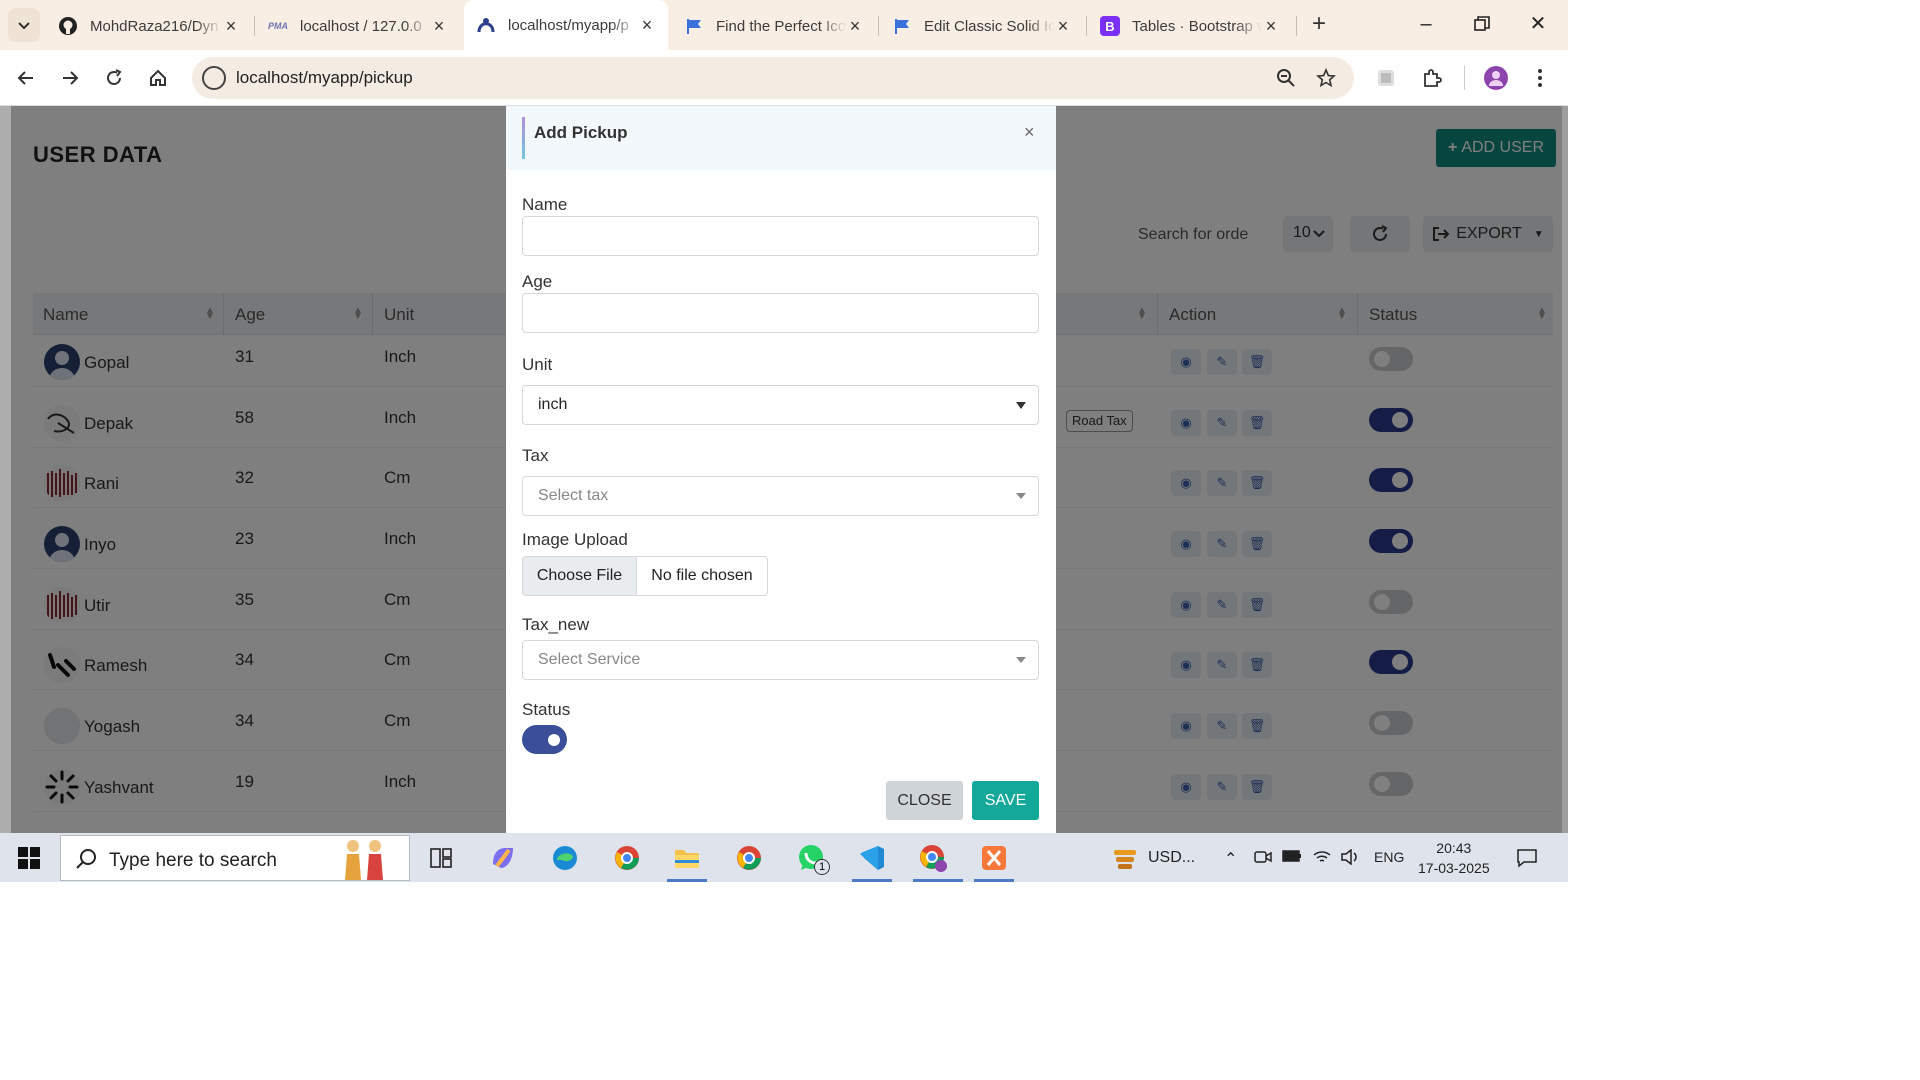 This screenshot has width=1920, height=1080. Describe the element at coordinates (781, 26) in the screenshot. I see `tab-title: Find the Perfect Ico` at that location.